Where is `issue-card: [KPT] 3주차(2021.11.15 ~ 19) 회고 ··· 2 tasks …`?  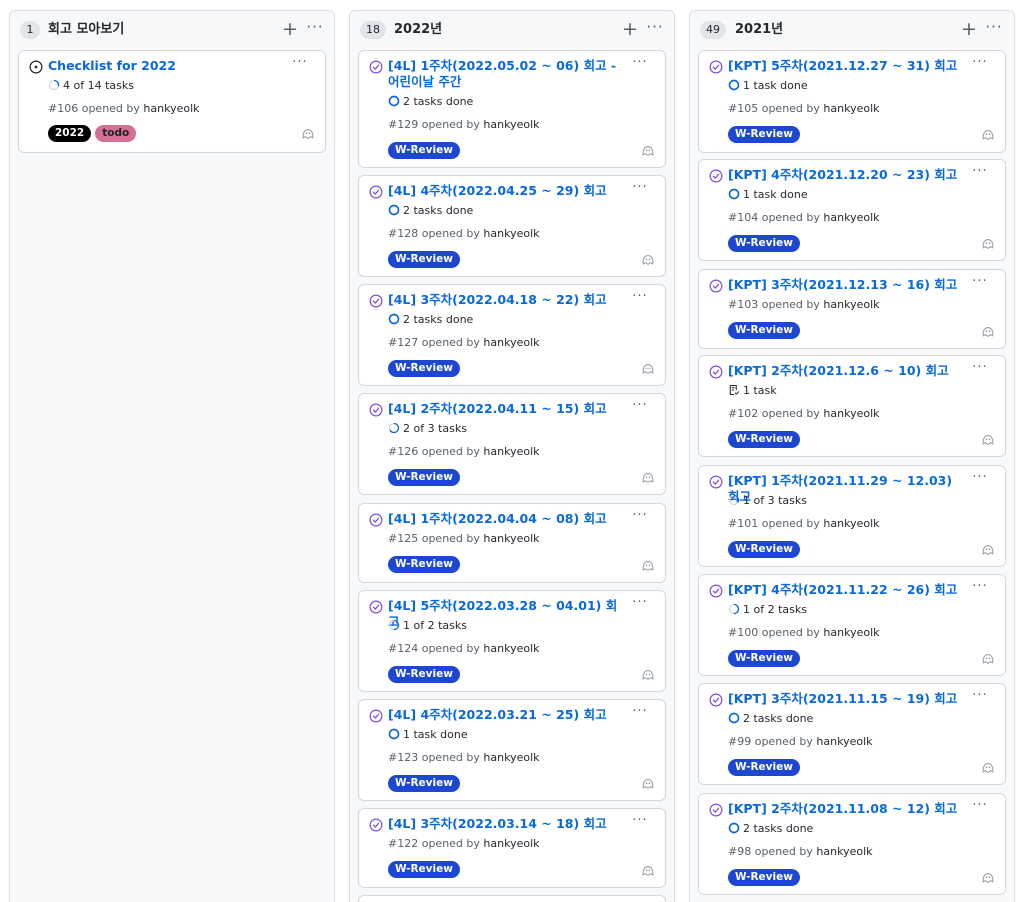
issue-card: [KPT] 3주차(2021.11.15 ~ 19) 회고 ··· 2 tasks … is located at coordinates (852, 734).